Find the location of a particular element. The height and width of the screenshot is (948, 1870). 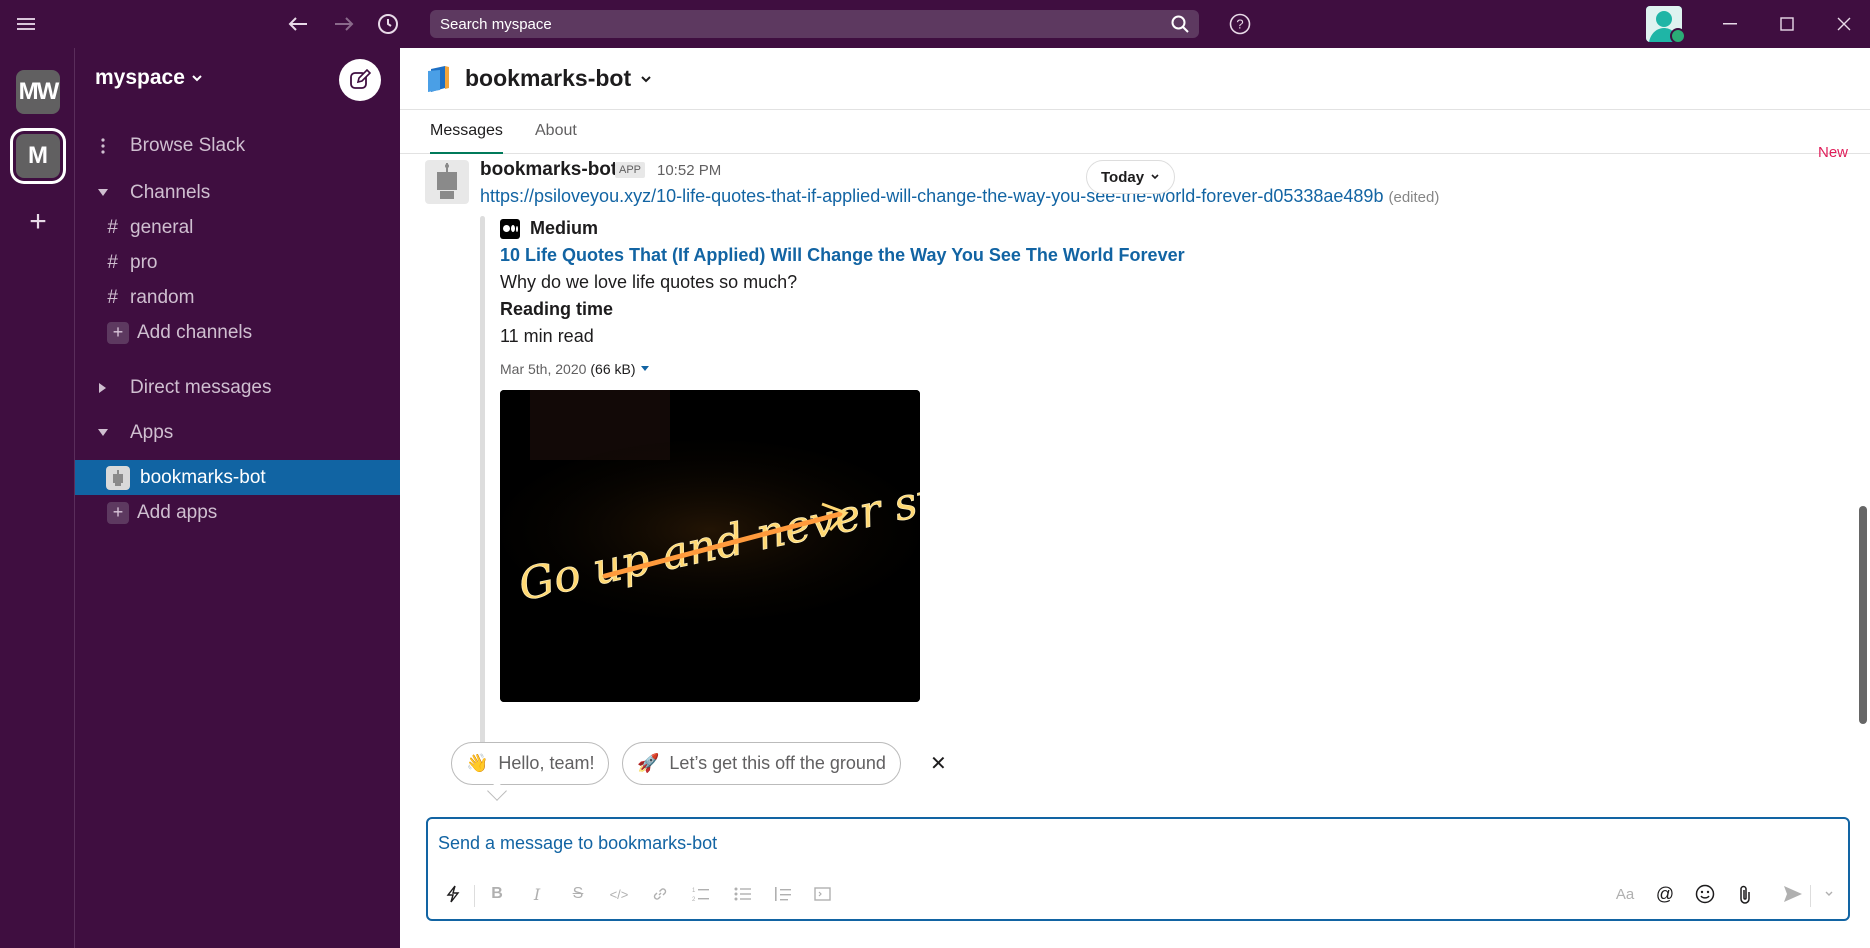

help-icon: ? is located at coordinates (1240, 24).